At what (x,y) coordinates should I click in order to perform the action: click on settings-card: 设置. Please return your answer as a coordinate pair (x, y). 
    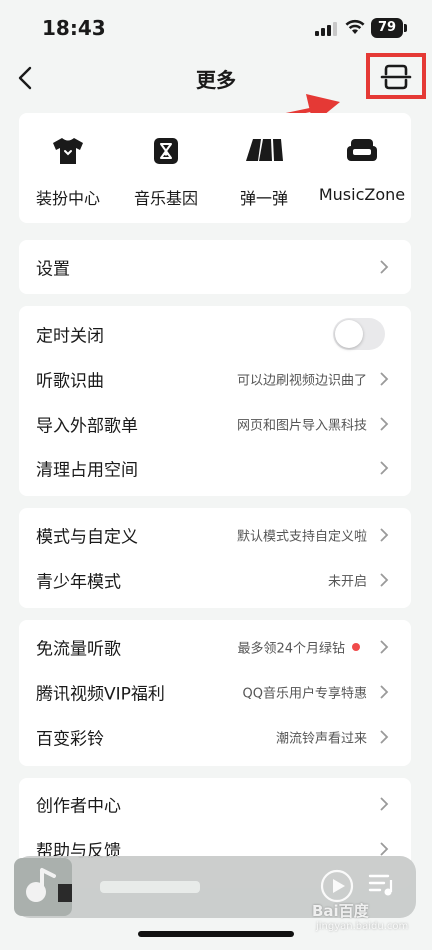
    Looking at the image, I should click on (215, 267).